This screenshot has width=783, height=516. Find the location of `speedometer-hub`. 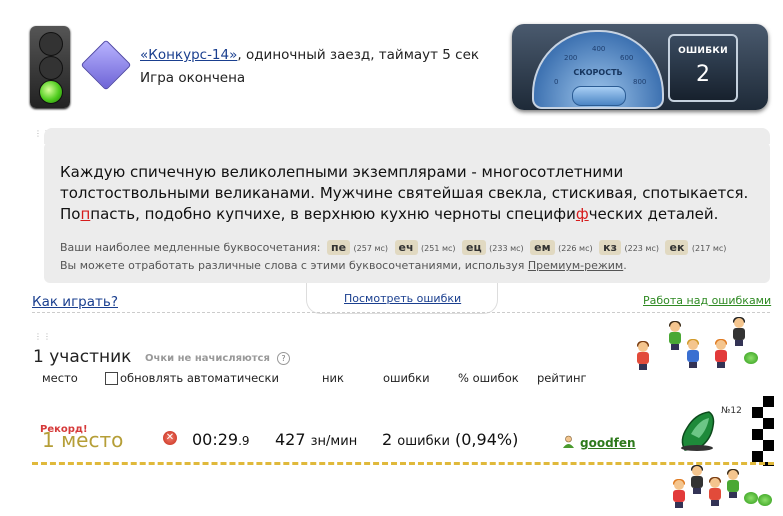

speedometer-hub is located at coordinates (599, 96).